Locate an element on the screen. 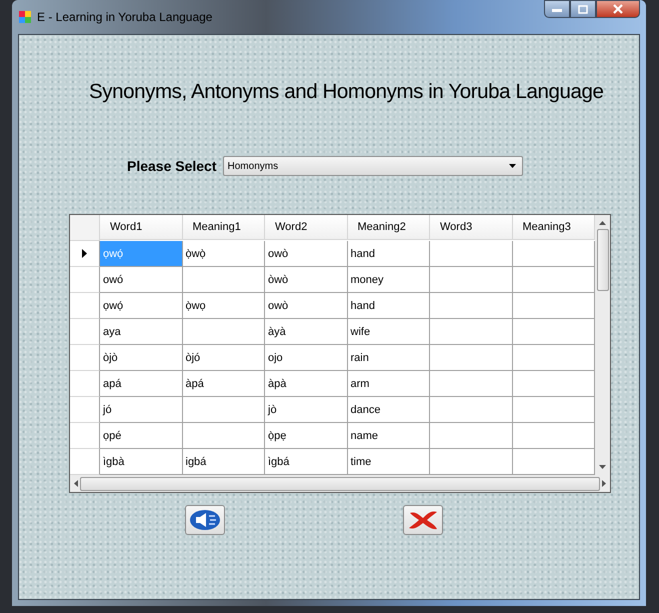 The width and height of the screenshot is (659, 613). scroll-right-icon is located at coordinates (604, 483).